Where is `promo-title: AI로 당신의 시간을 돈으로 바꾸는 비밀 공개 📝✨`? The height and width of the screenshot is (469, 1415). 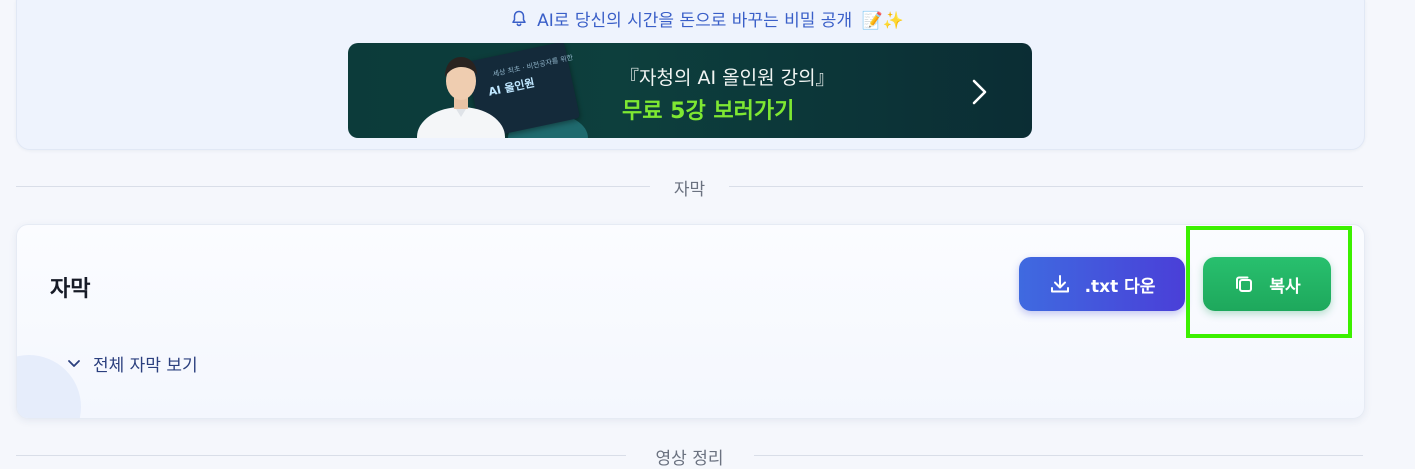
promo-title: AI로 당신의 시간을 돈으로 바꾸는 비밀 공개 📝✨ is located at coordinates (707, 19).